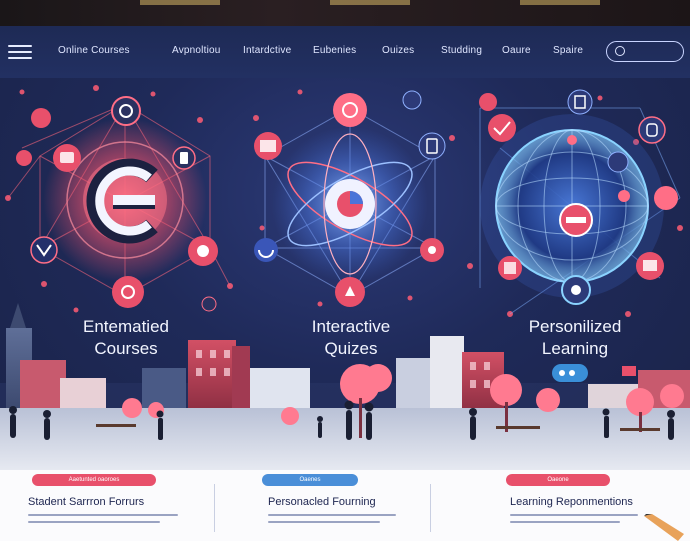 The width and height of the screenshot is (690, 541). What do you see at coordinates (310, 480) in the screenshot?
I see `panel-personalized-tag: Oaenes` at bounding box center [310, 480].